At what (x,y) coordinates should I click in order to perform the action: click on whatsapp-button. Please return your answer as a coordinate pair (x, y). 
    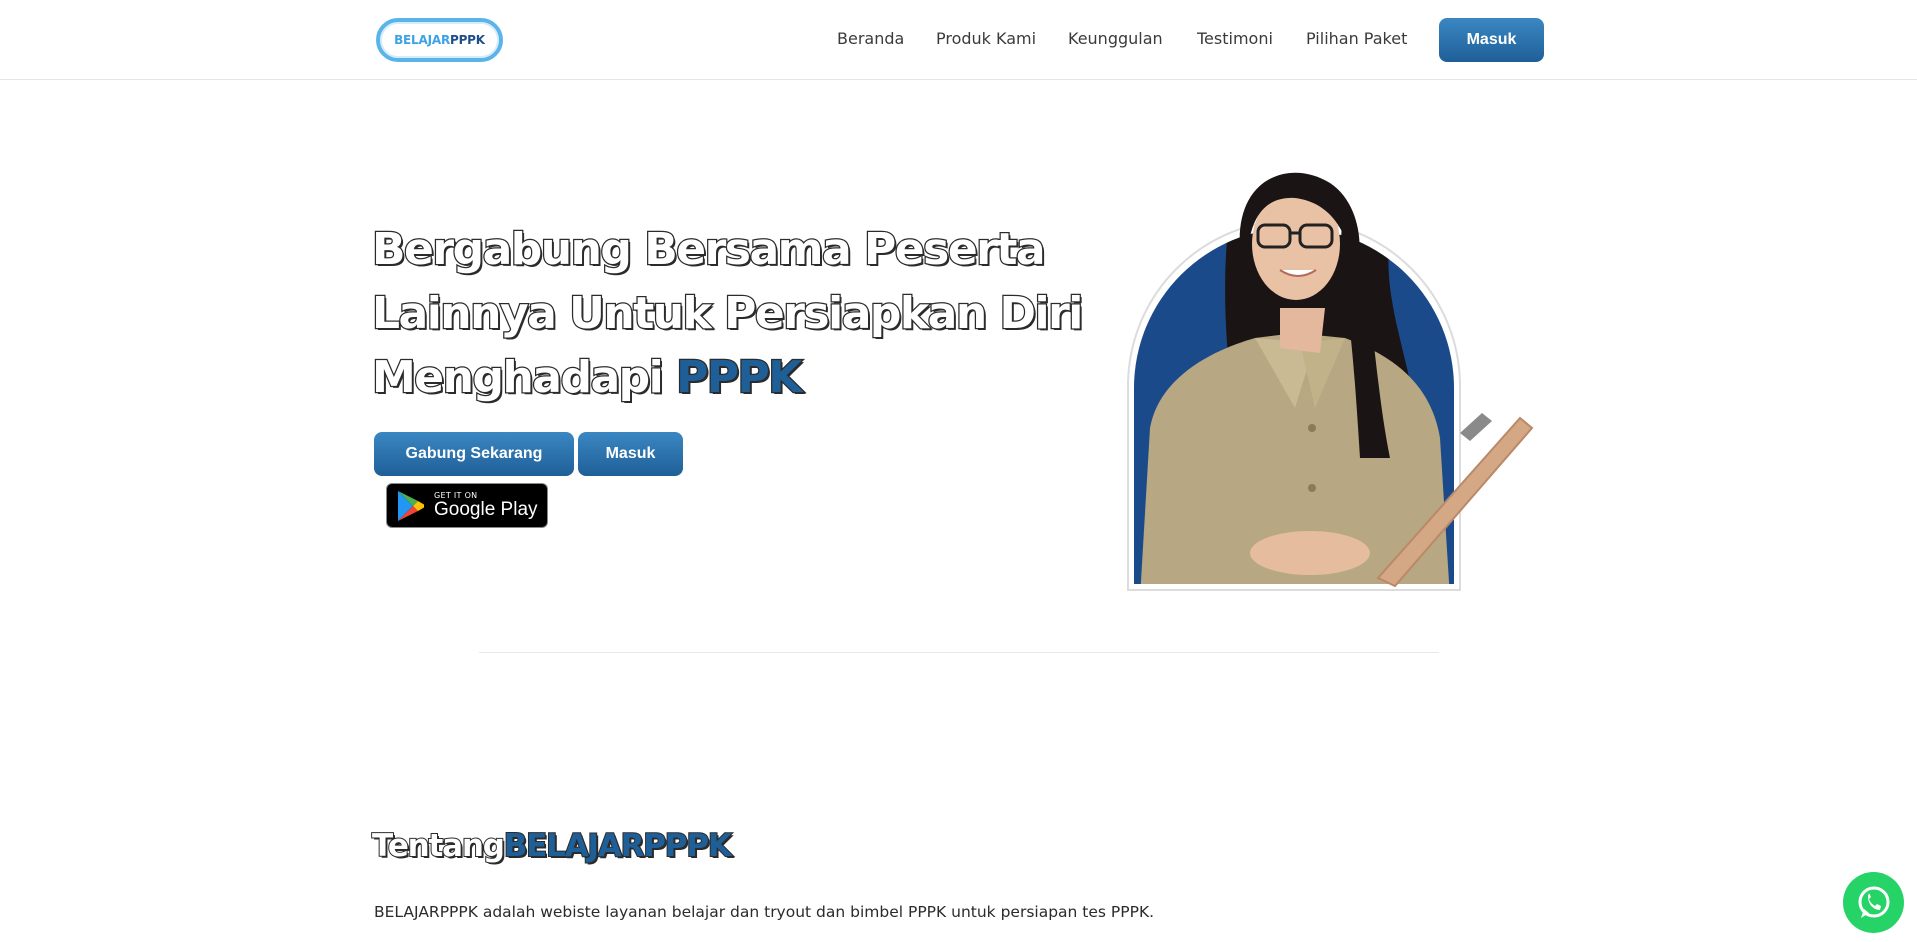
    Looking at the image, I should click on (1873, 902).